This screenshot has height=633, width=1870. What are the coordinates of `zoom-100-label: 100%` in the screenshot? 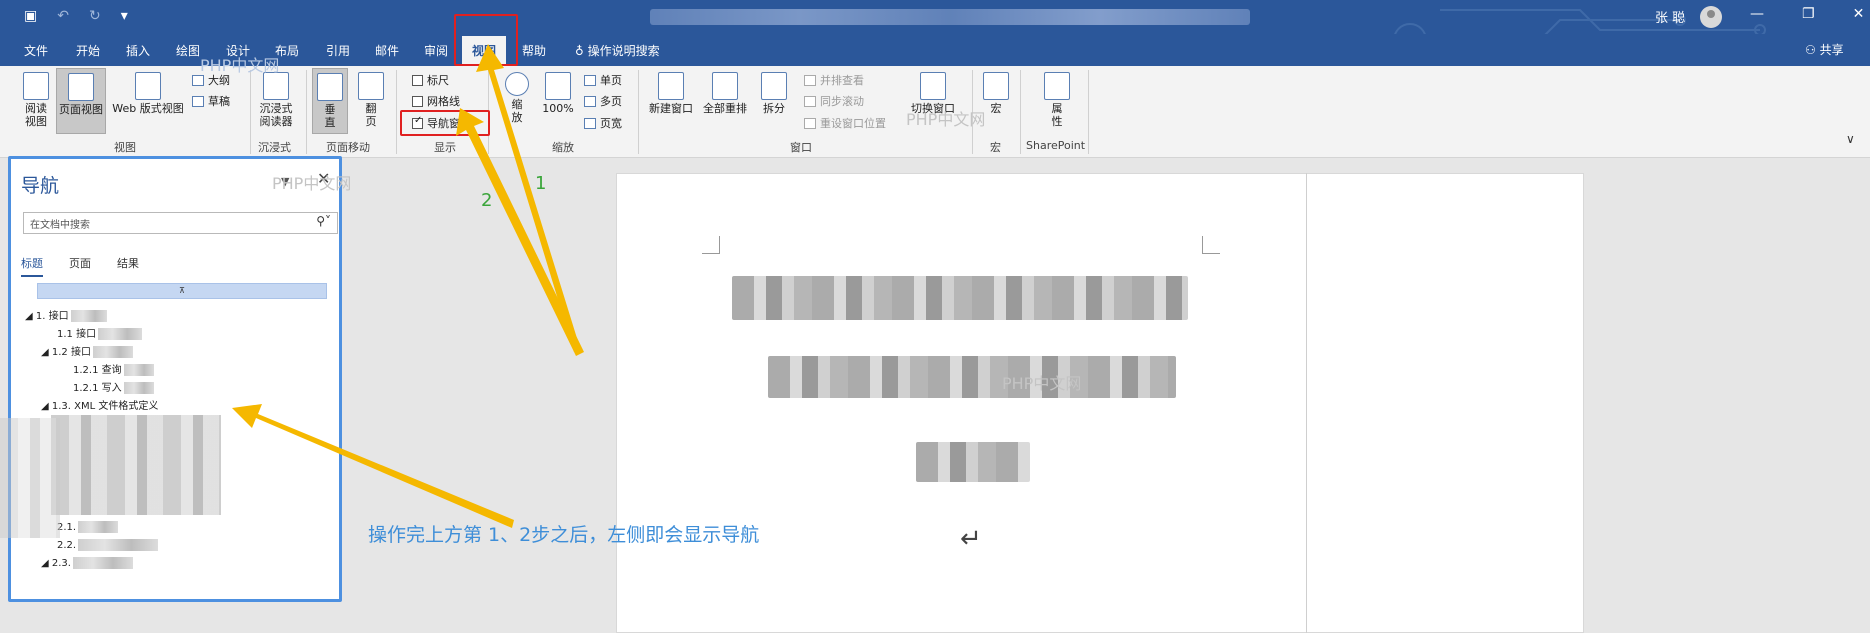 It's located at (558, 108).